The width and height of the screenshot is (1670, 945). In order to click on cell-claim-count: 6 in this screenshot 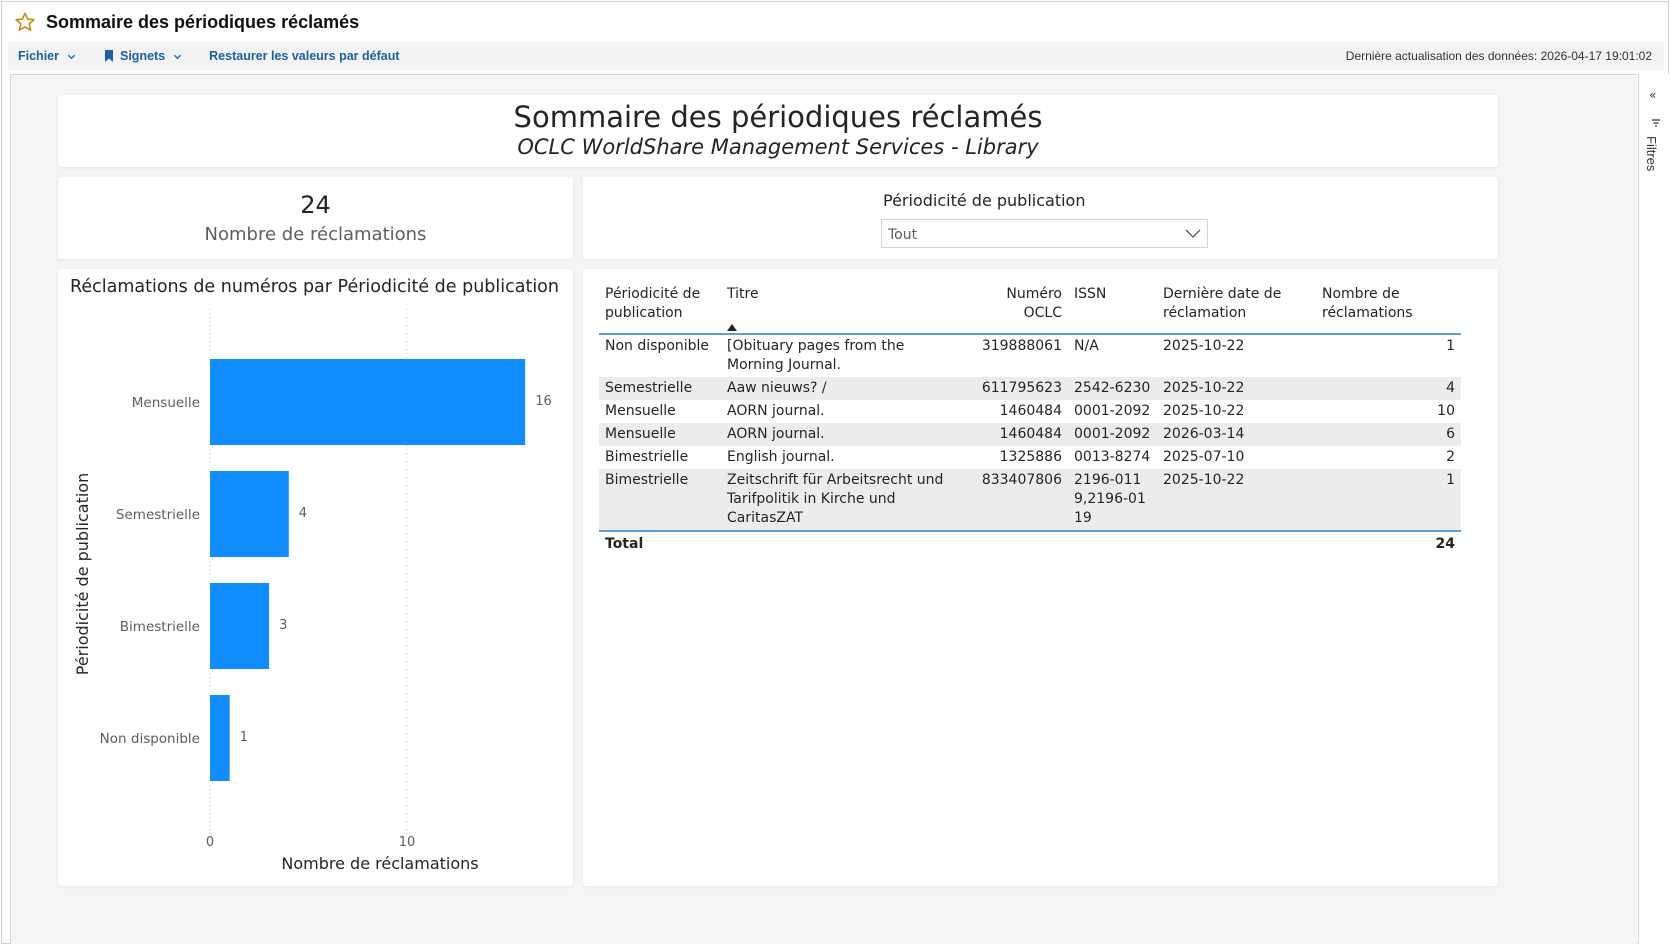, I will do `click(1388, 434)`.